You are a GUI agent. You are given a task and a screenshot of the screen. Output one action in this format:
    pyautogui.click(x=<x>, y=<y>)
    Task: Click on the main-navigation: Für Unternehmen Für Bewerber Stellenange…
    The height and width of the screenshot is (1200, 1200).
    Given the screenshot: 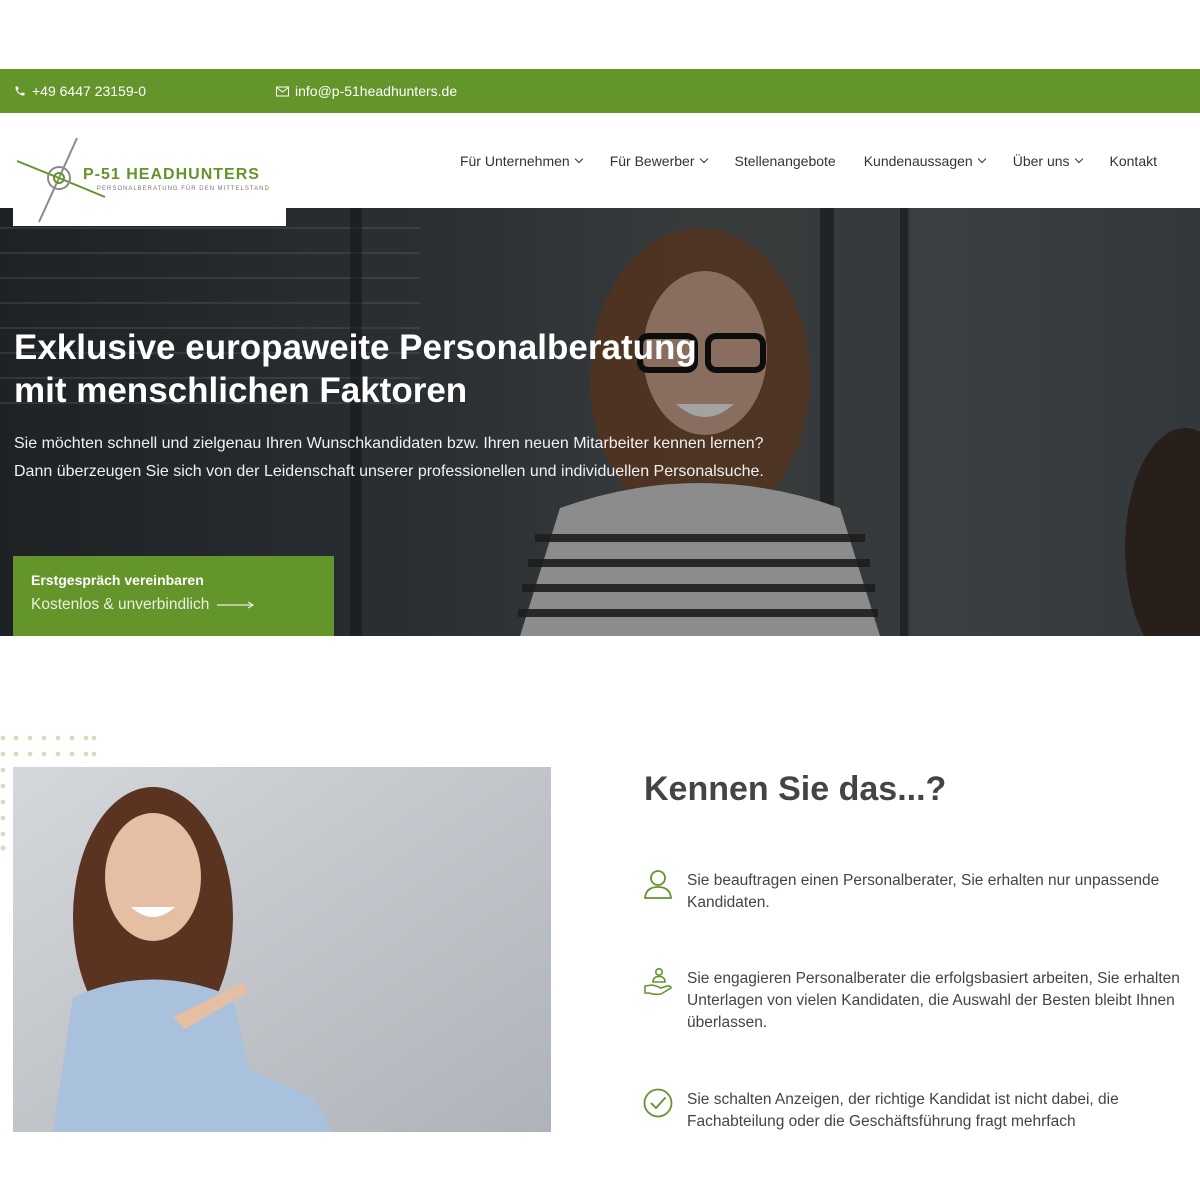 What is the action you would take?
    pyautogui.click(x=808, y=160)
    